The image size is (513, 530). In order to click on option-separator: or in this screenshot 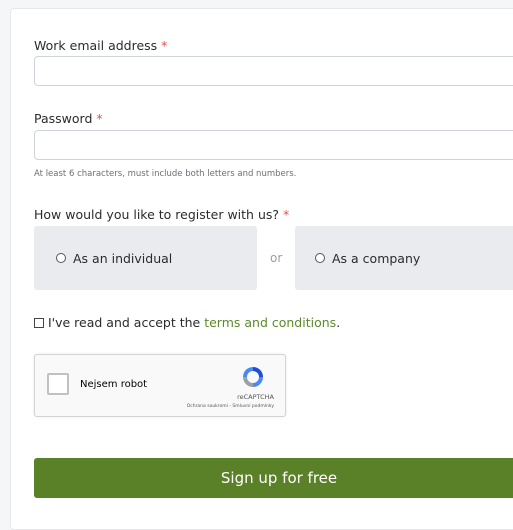, I will do `click(276, 258)`.